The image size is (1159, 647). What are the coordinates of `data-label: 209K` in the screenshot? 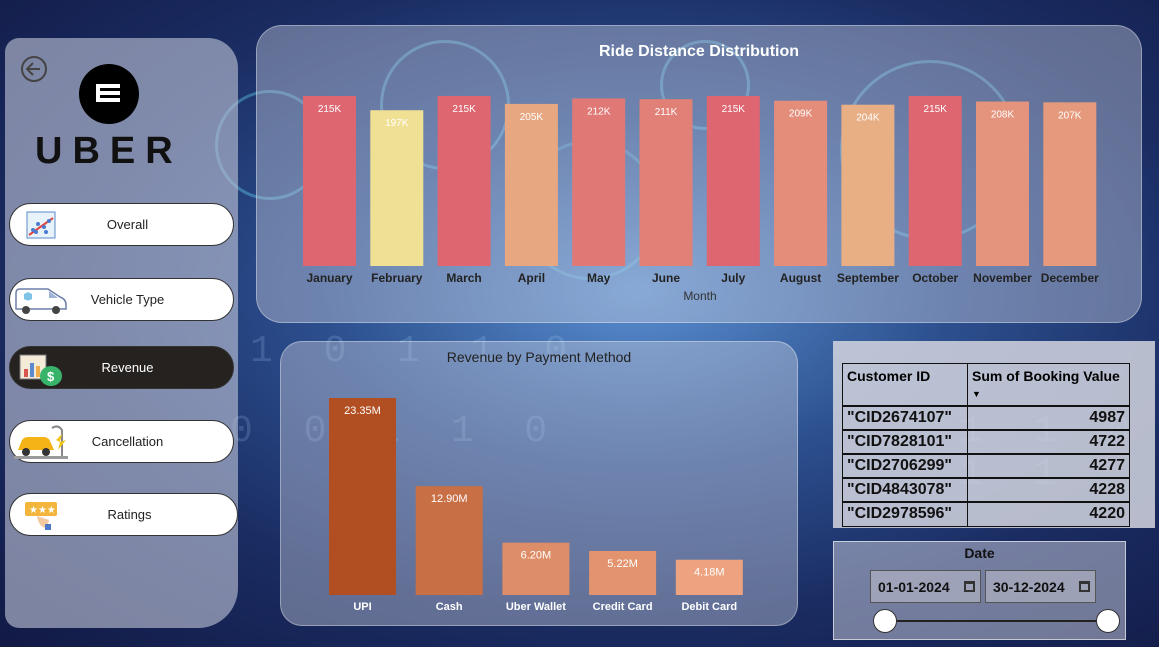 It's located at (801, 114).